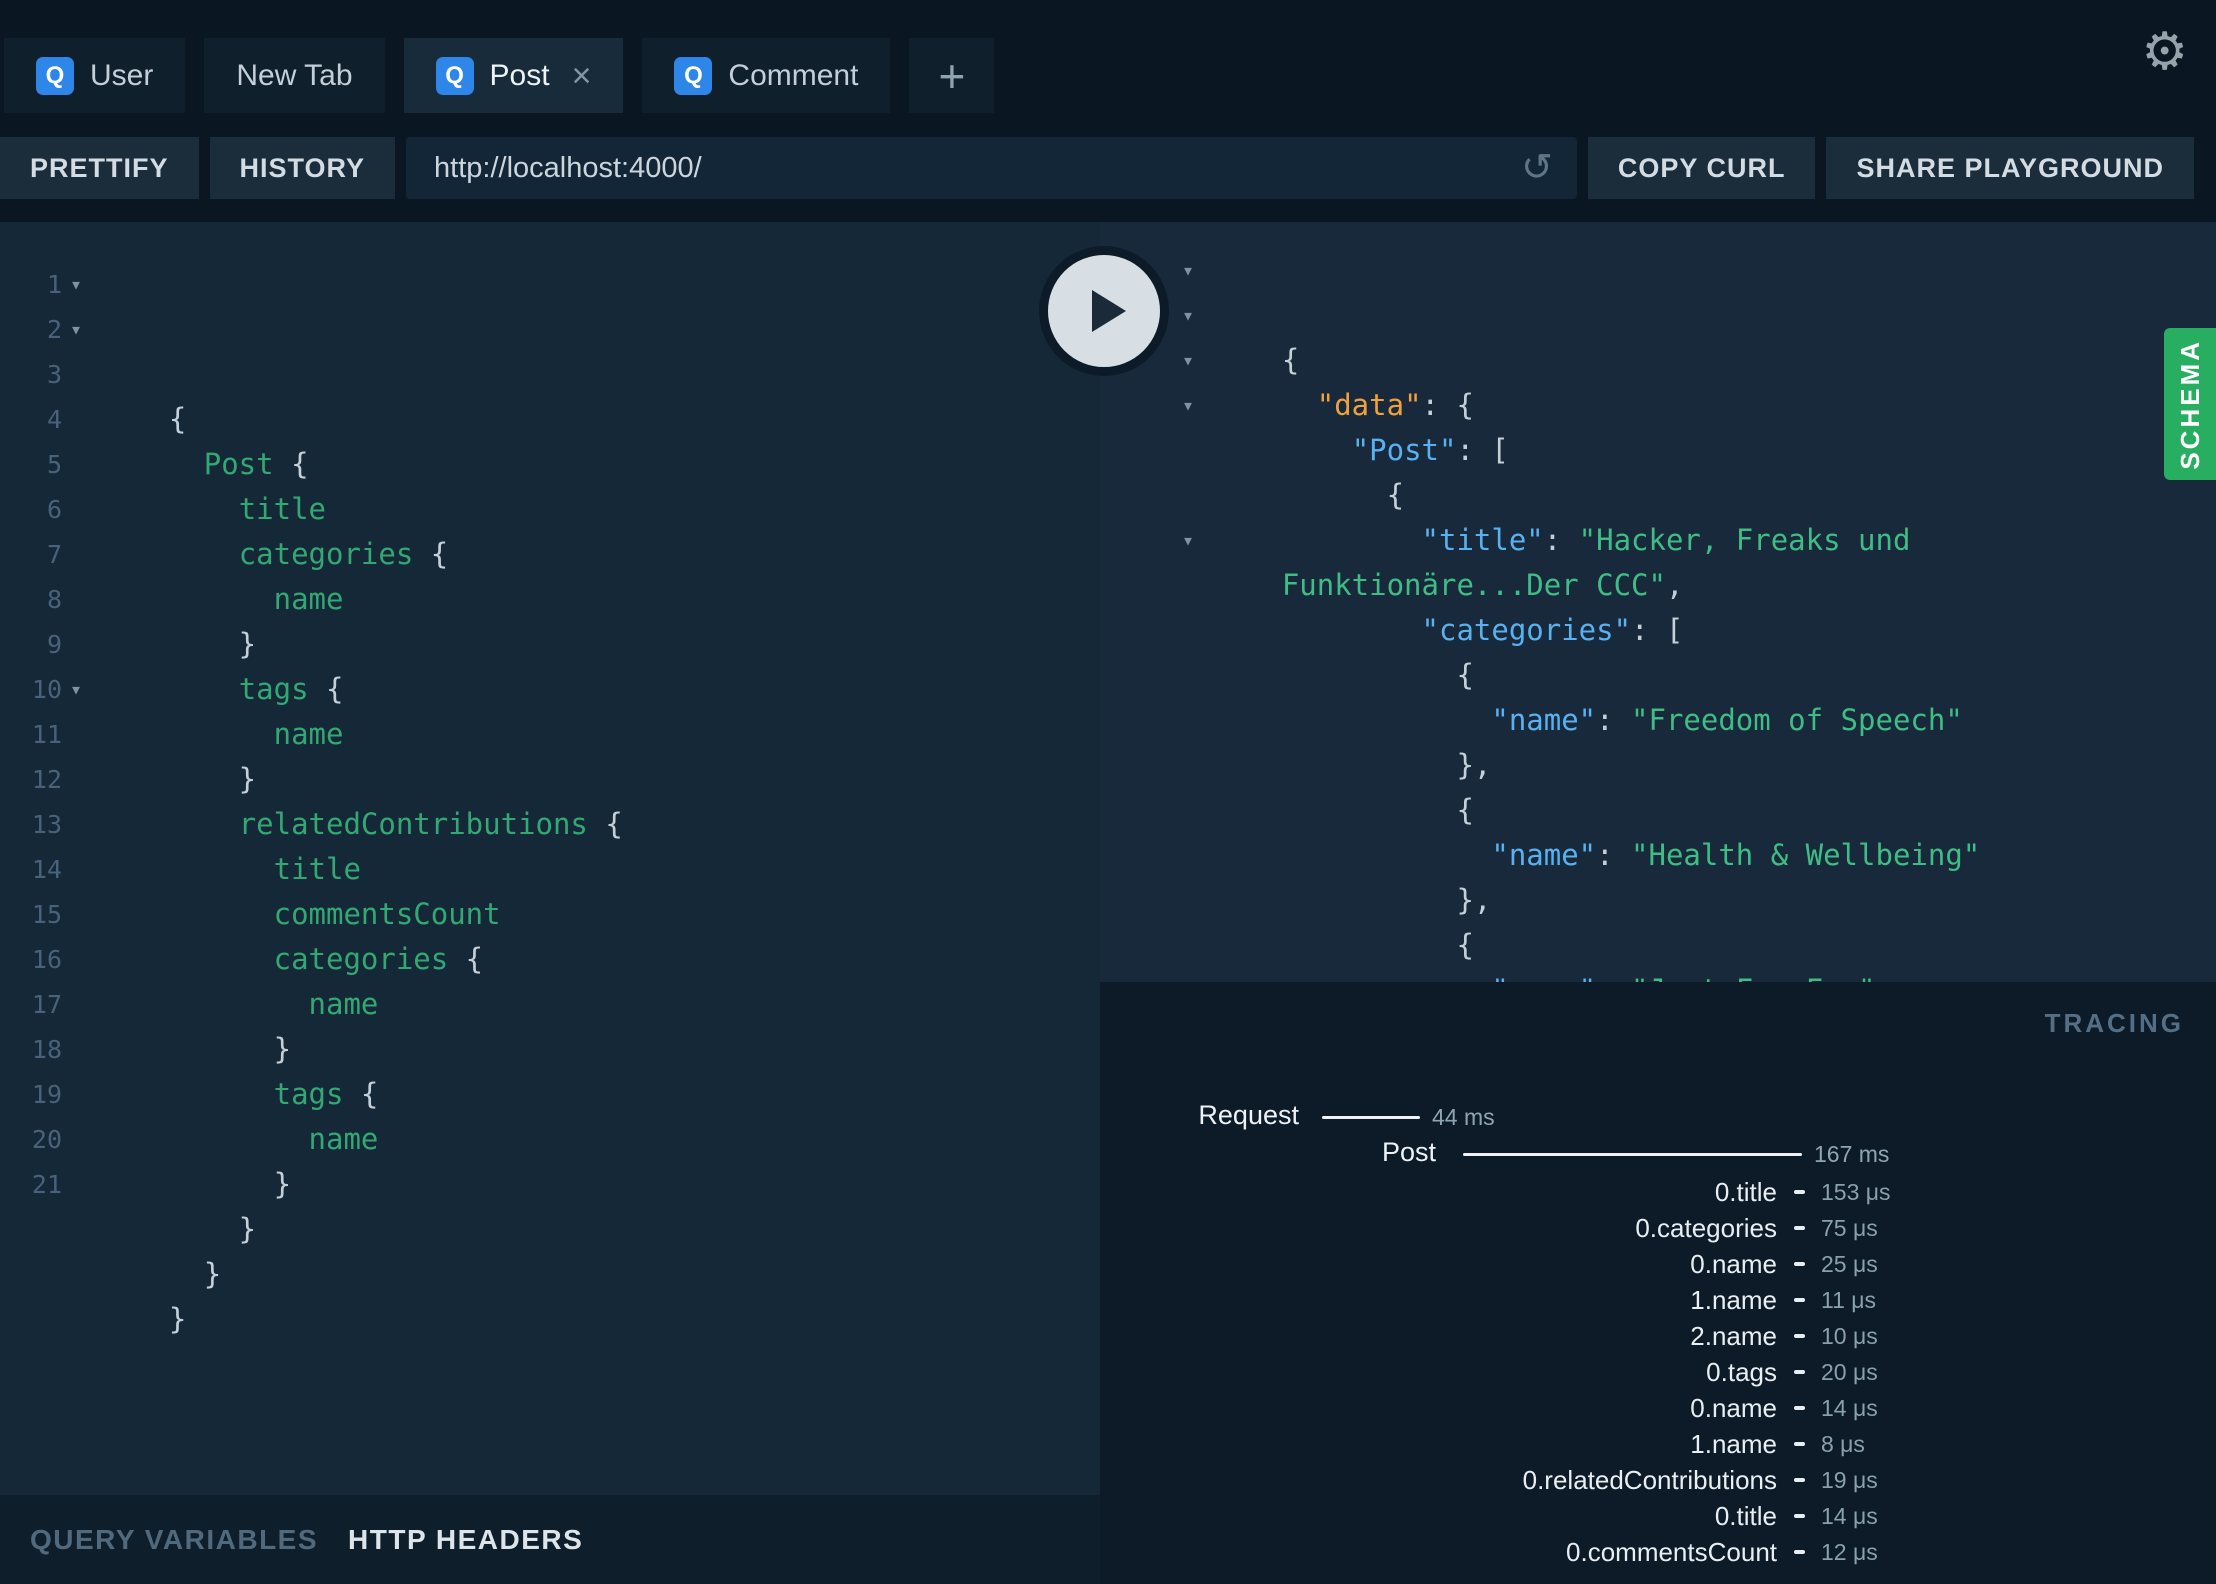 The width and height of the screenshot is (2216, 1584). What do you see at coordinates (1658, 930) in the screenshot?
I see `response-line: "name": "Just For Fun"` at bounding box center [1658, 930].